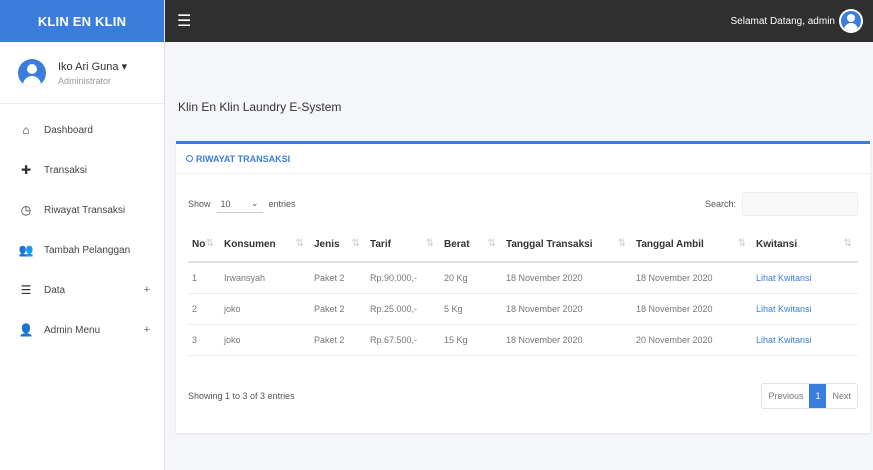  I want to click on cell-konsumen: joko, so click(265, 340).